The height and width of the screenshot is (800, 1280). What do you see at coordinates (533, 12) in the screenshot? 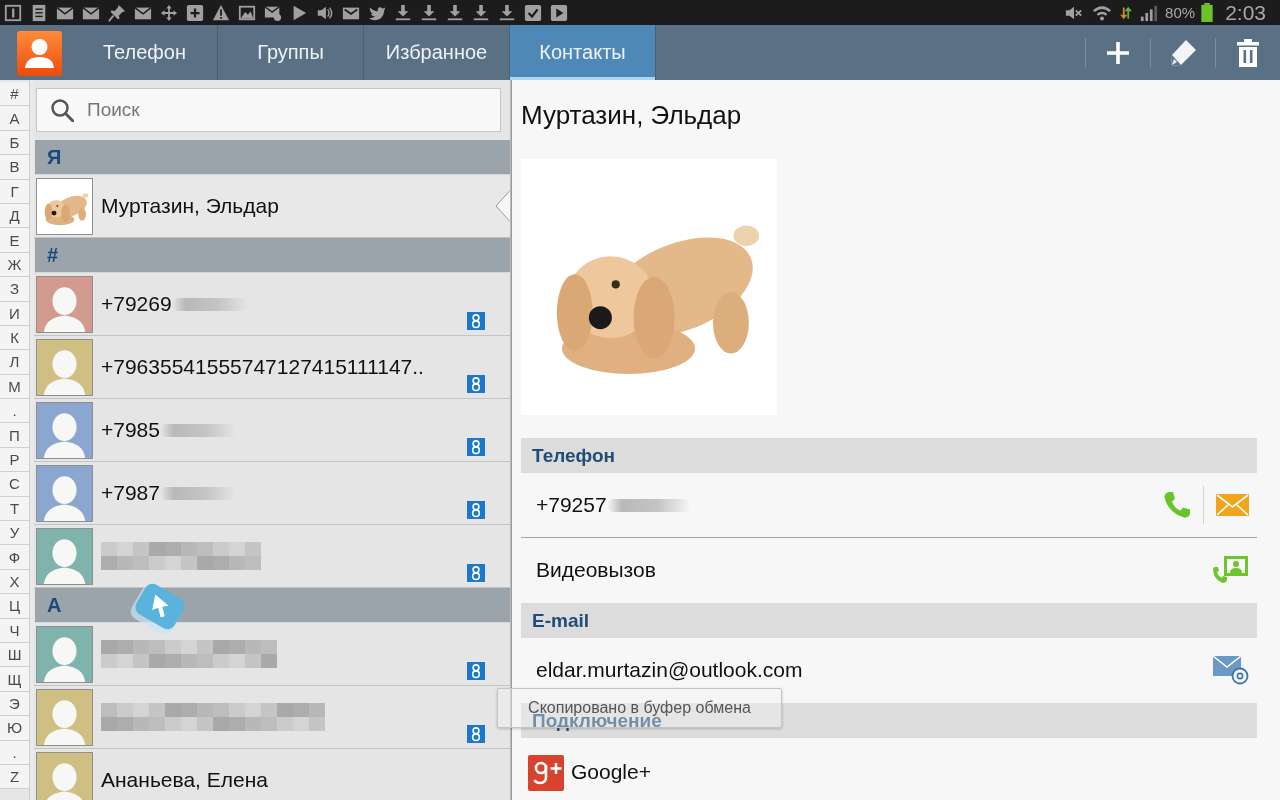
I see `checkbox-icon` at bounding box center [533, 12].